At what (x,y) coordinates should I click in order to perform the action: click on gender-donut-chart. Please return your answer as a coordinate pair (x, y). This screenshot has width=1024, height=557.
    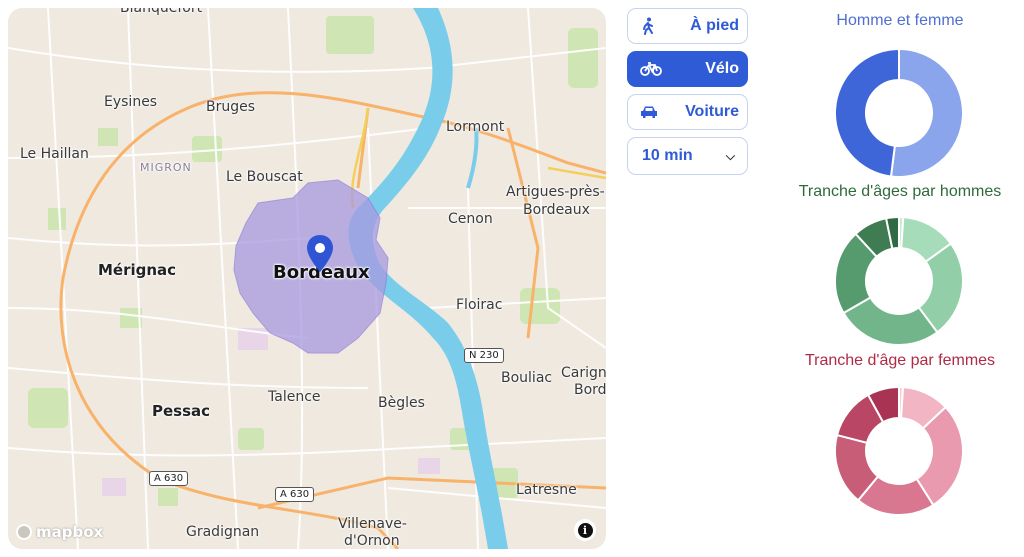
    Looking at the image, I should click on (899, 112).